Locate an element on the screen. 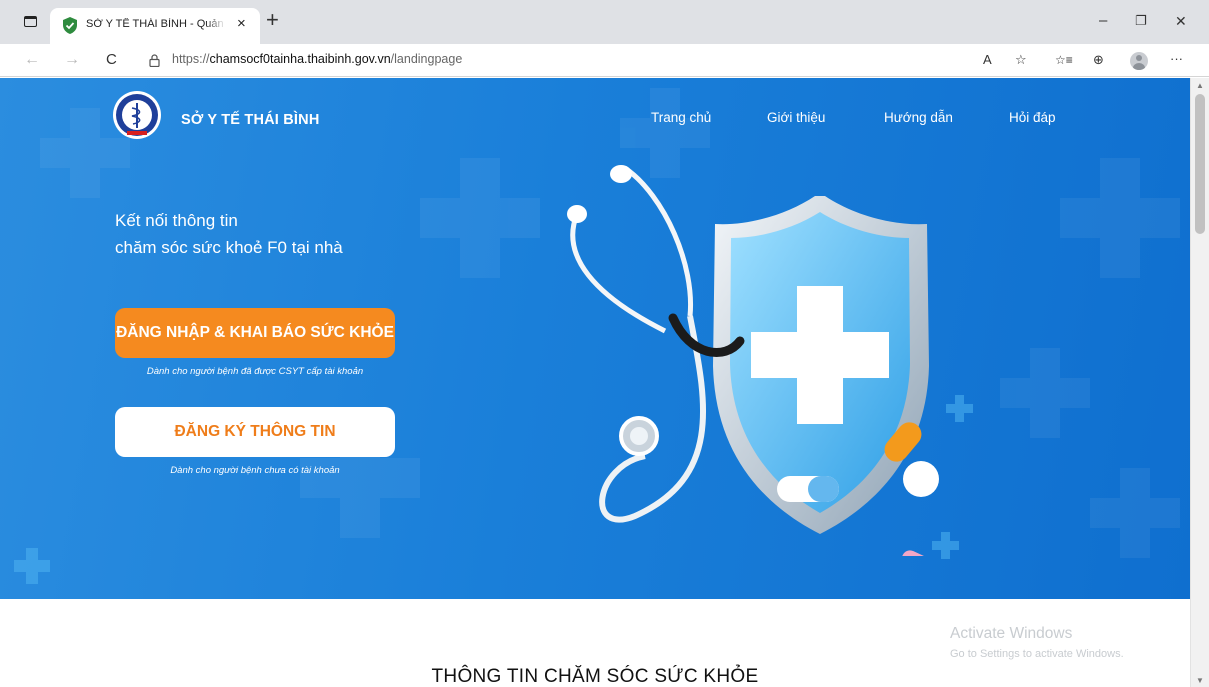 The width and height of the screenshot is (1209, 687). restore-icon: ❐ is located at coordinates (1141, 21).